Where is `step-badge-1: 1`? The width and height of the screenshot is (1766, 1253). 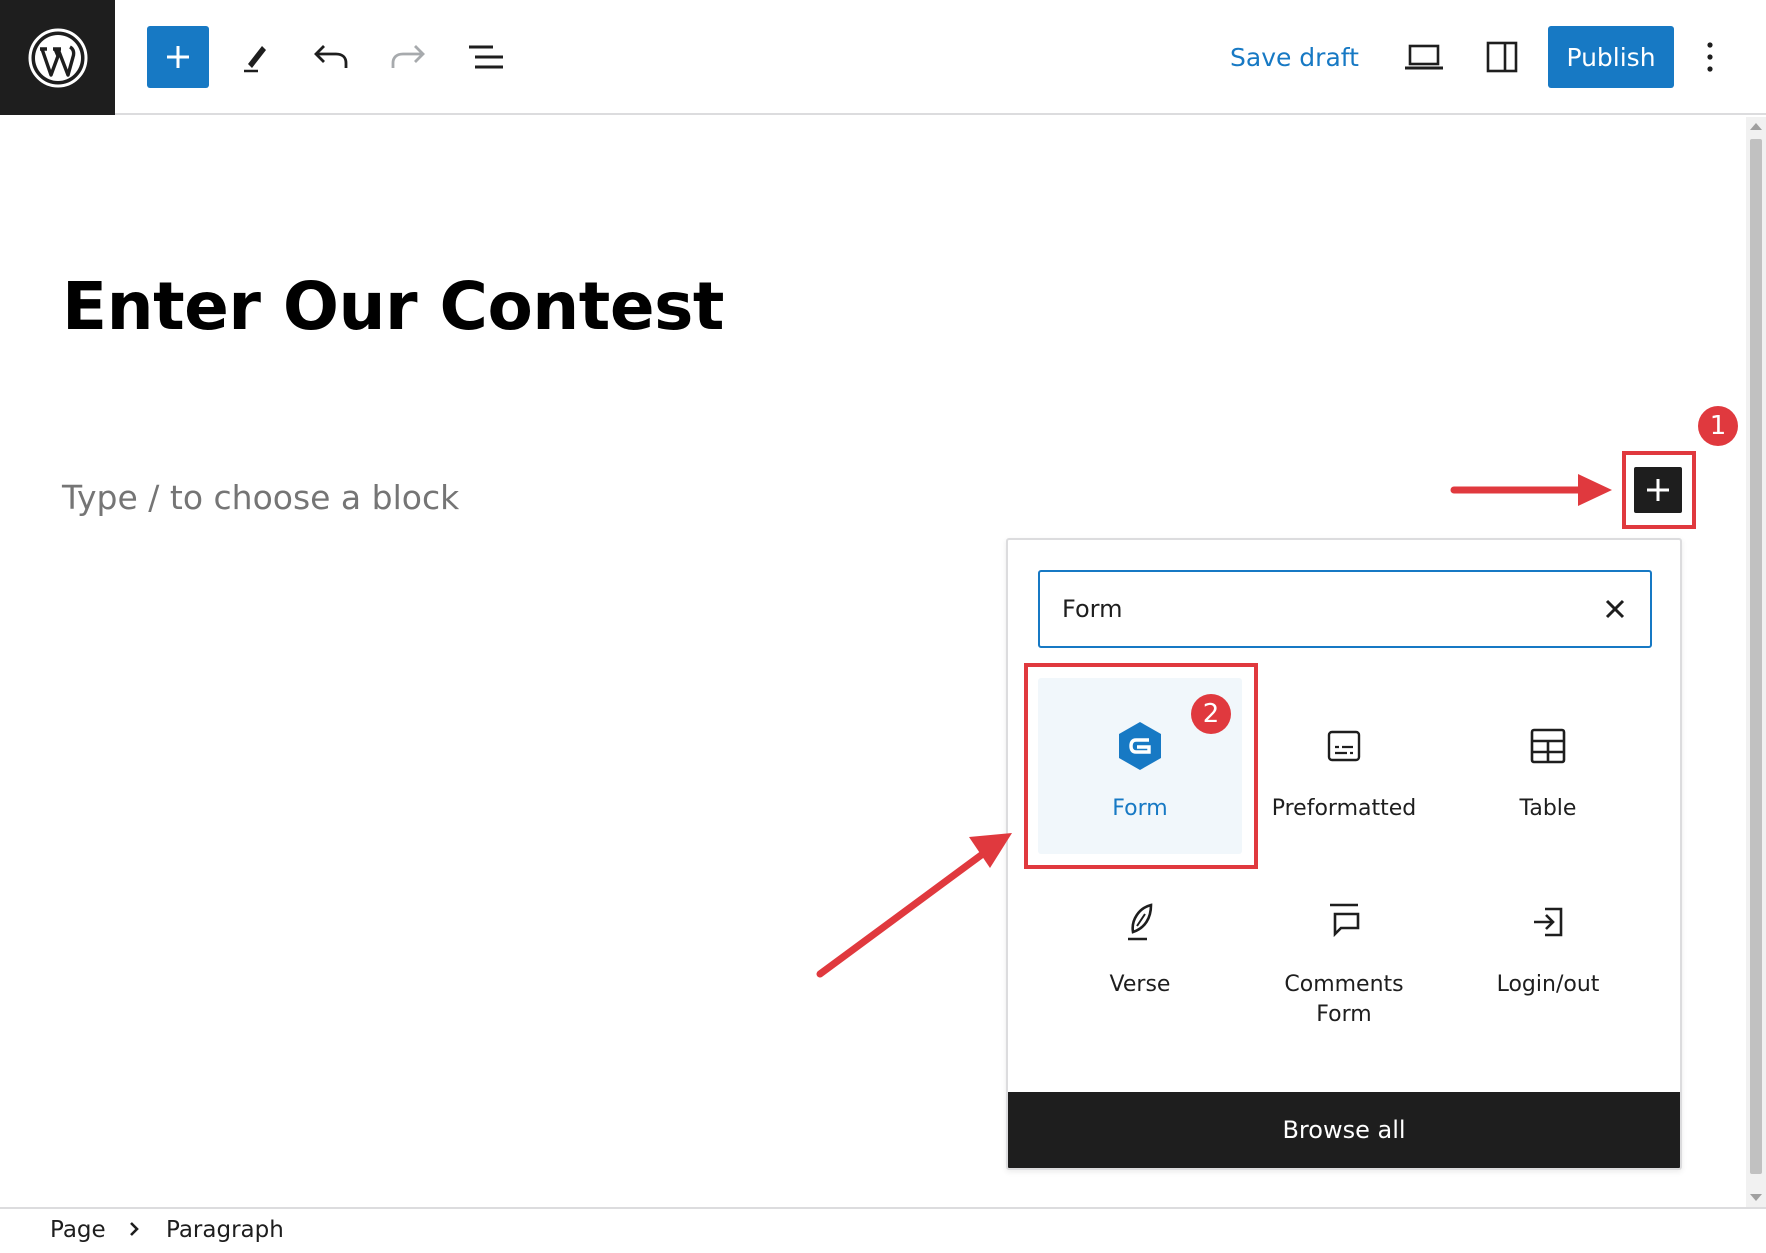 step-badge-1: 1 is located at coordinates (1718, 426).